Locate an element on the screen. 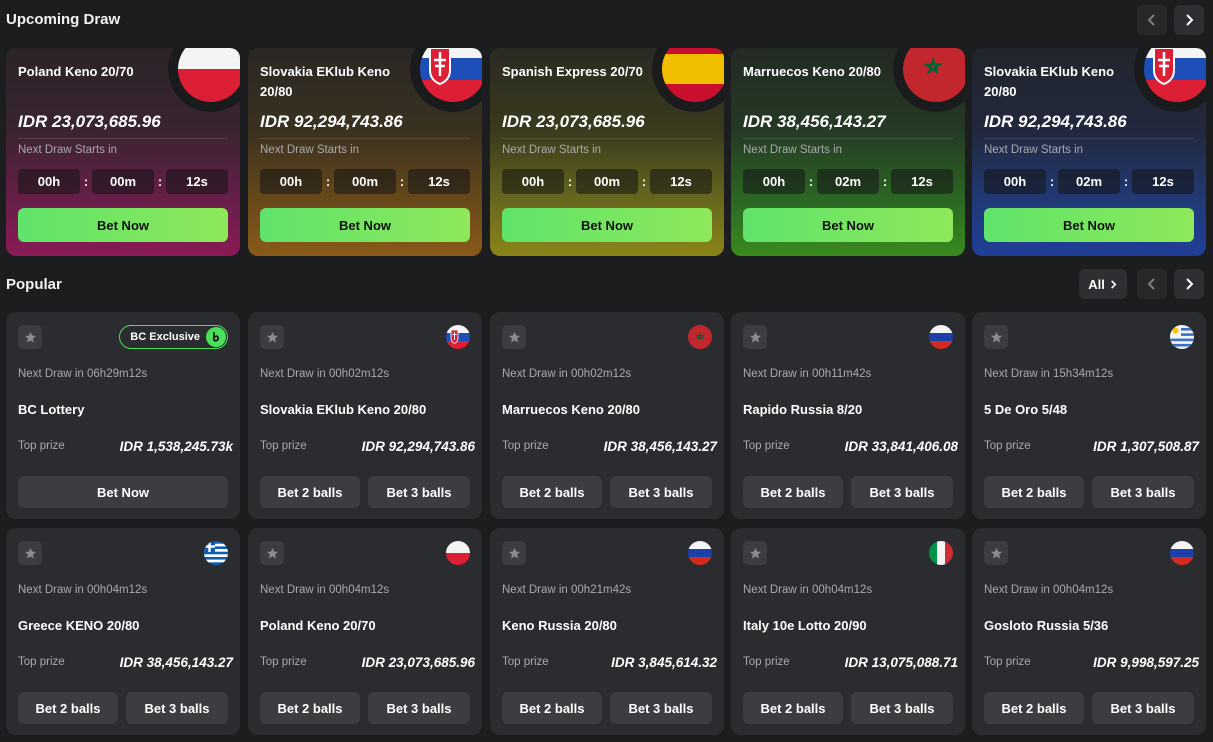 The height and width of the screenshot is (742, 1213). top-prize-value: IDR 13,075,088.71 is located at coordinates (901, 662).